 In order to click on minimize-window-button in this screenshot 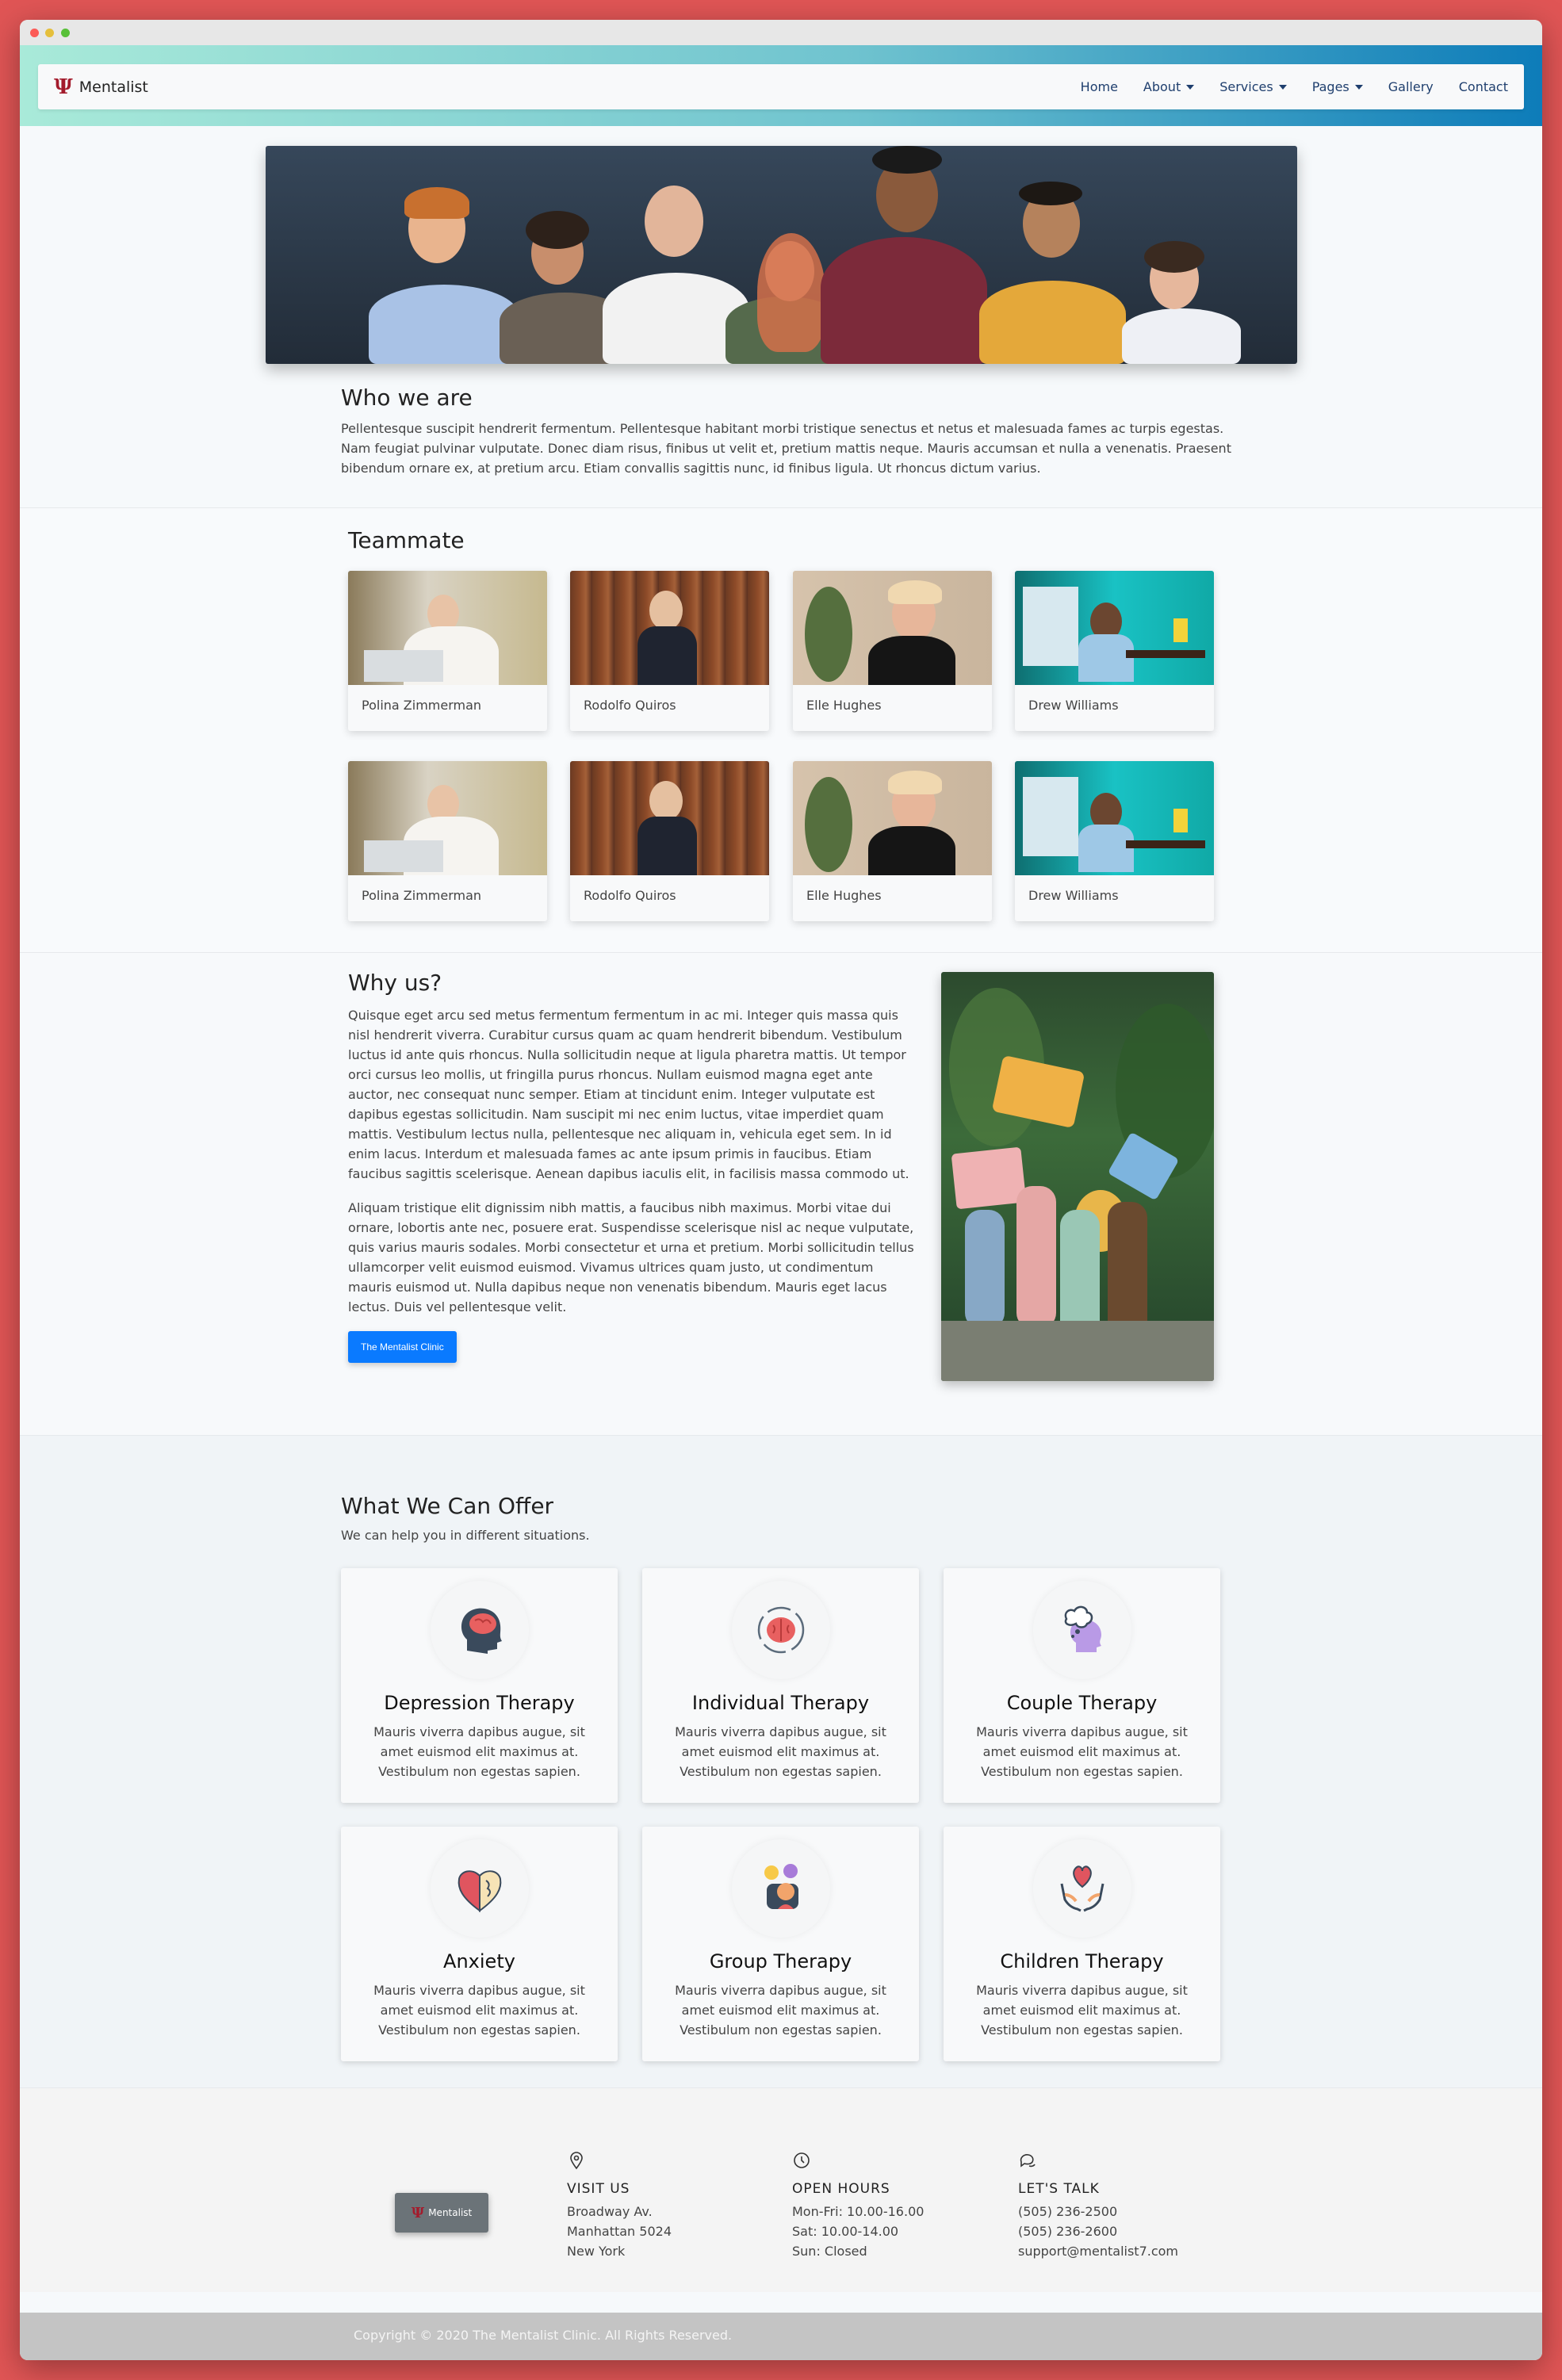, I will do `click(49, 33)`.